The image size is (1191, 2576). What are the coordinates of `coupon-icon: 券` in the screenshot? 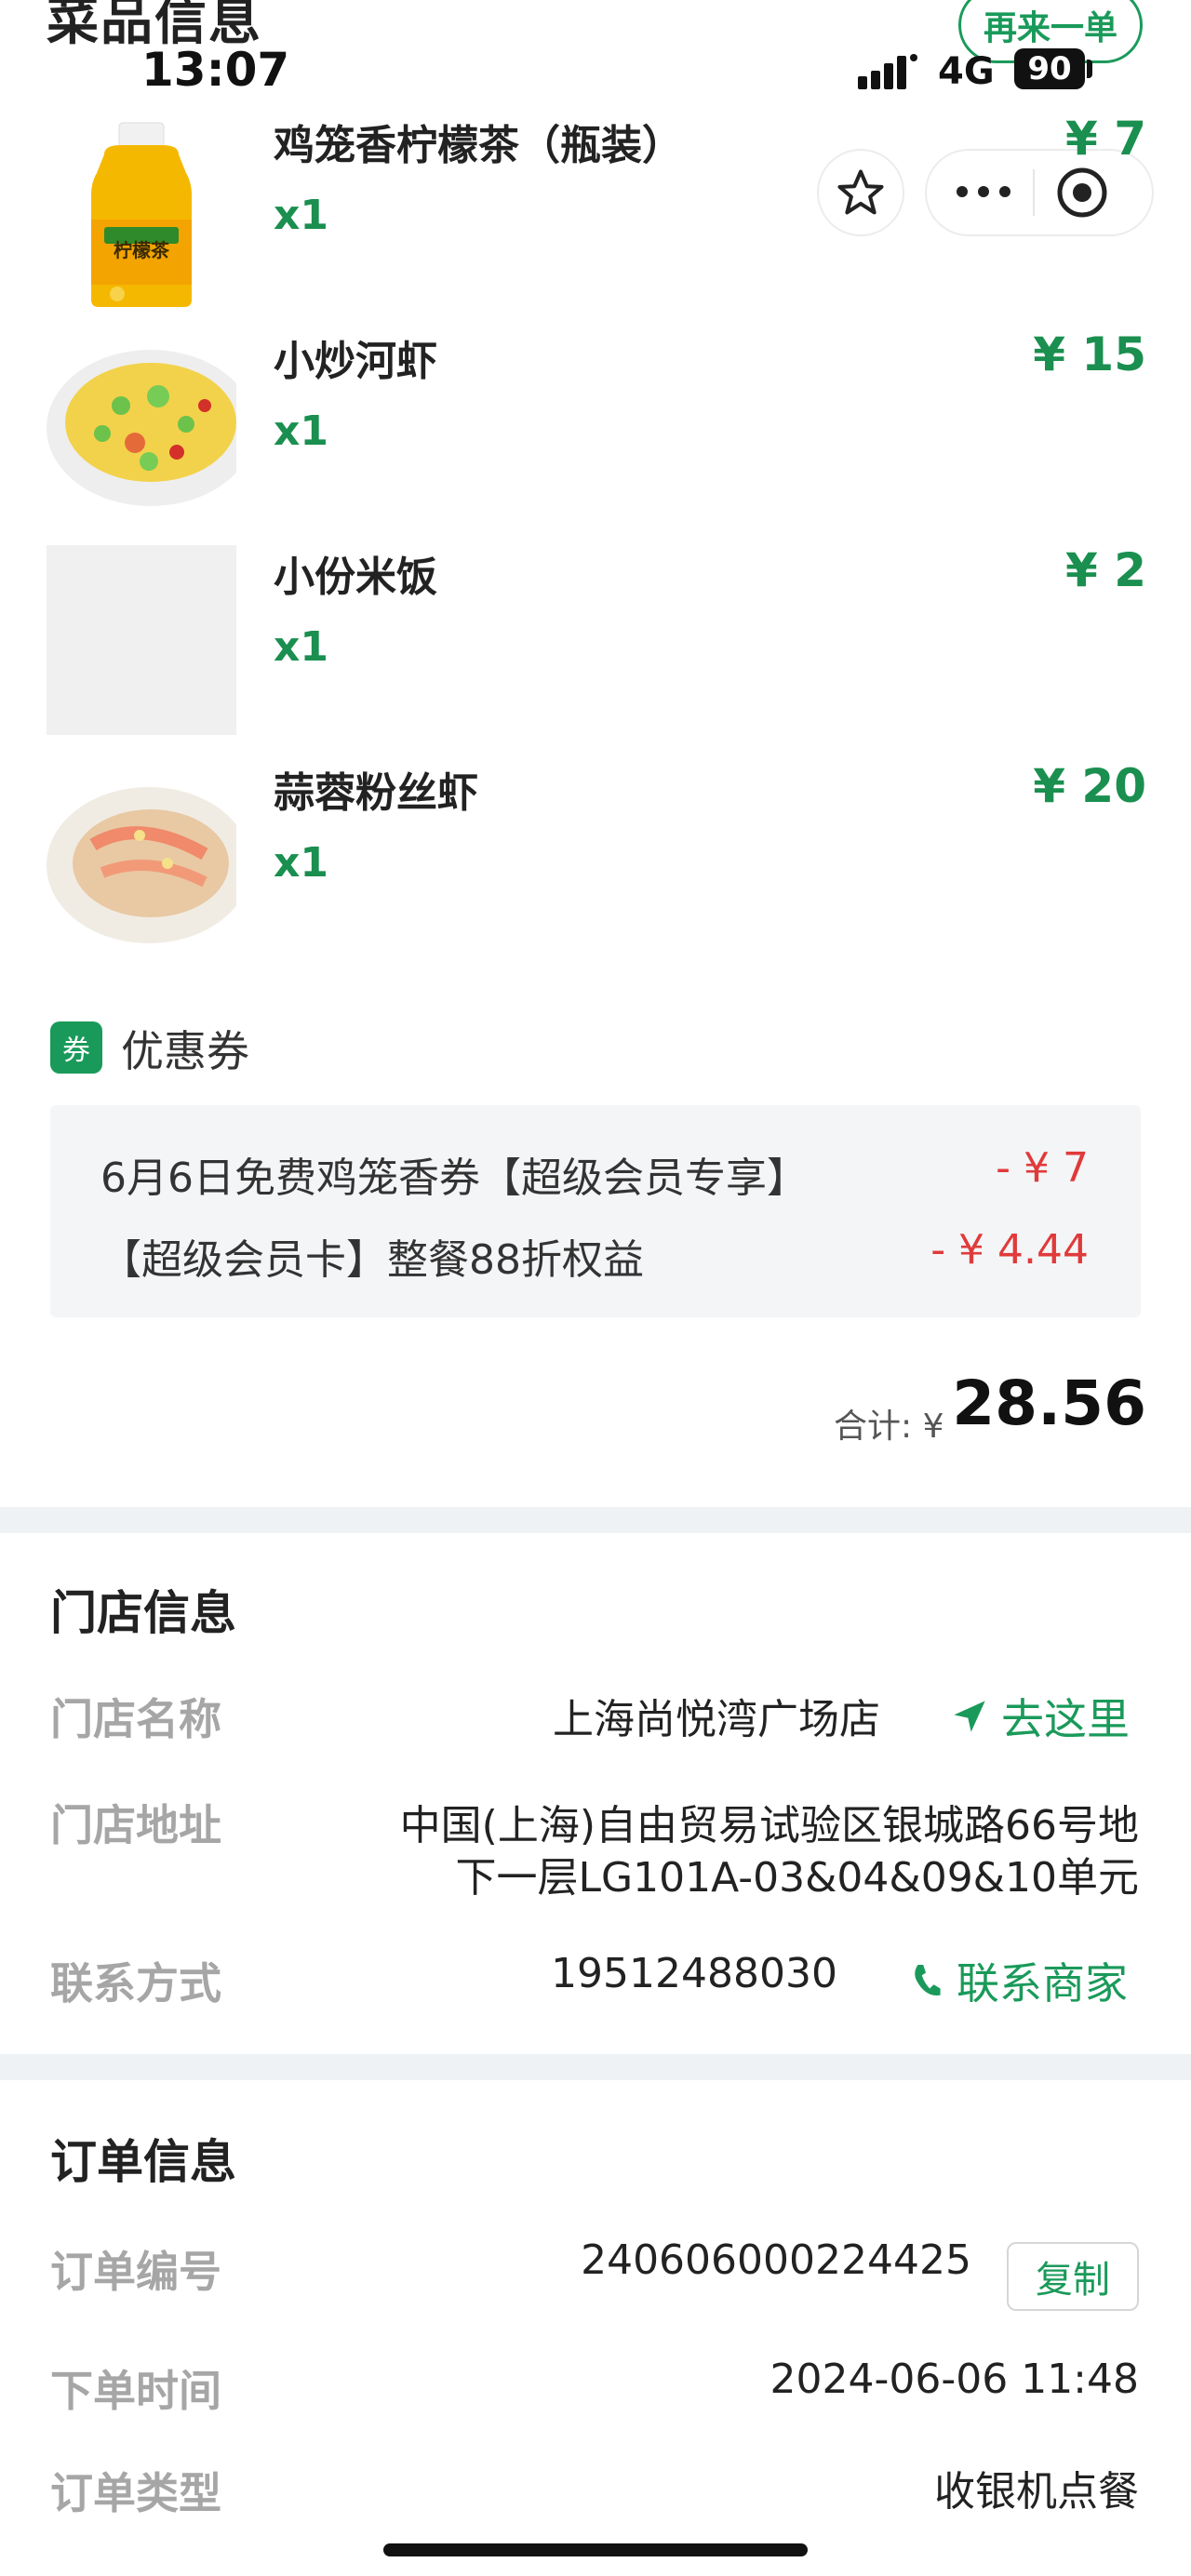 It's located at (76, 1047).